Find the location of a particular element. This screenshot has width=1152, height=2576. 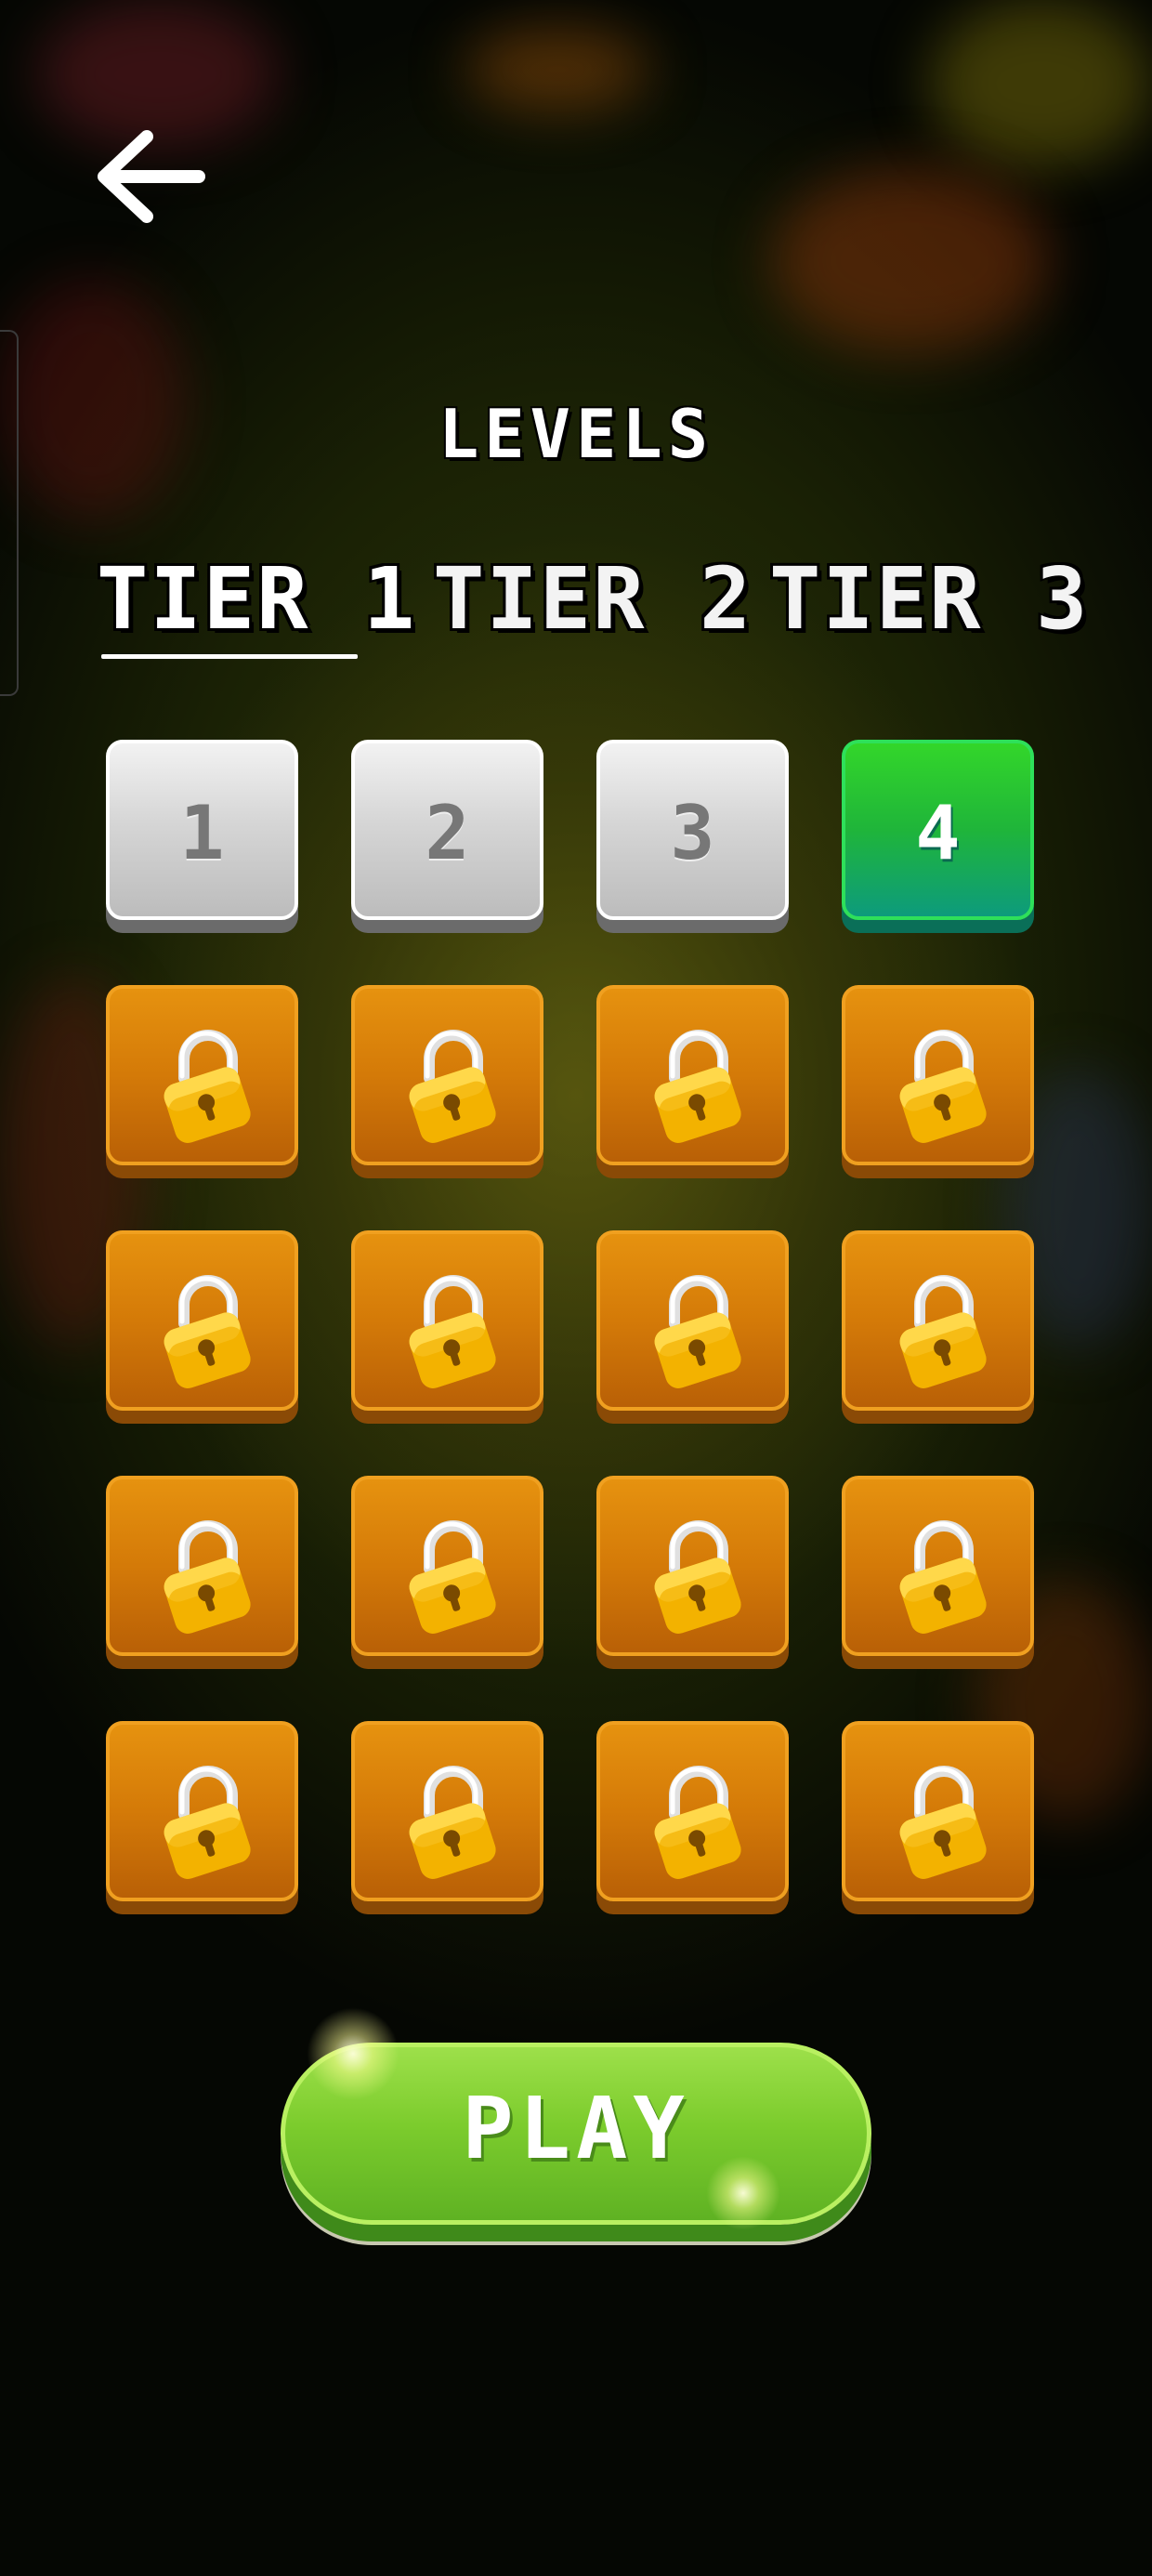

selected-tab-indicator is located at coordinates (229, 656).